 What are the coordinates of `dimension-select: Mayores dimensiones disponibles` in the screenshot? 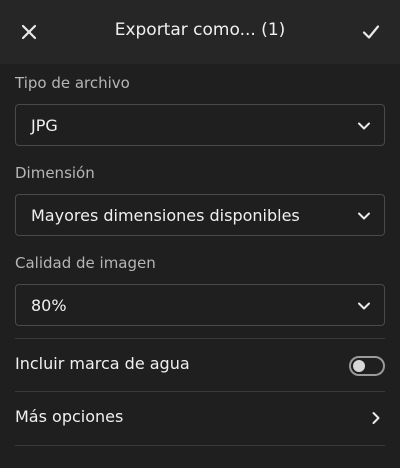 It's located at (200, 215).